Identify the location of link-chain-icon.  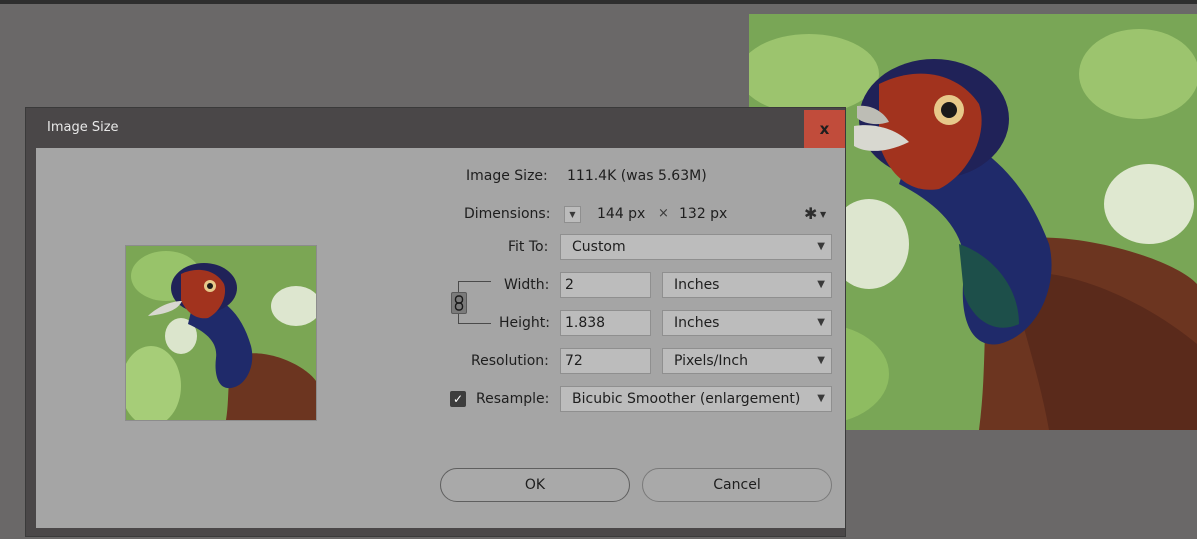
(459, 303).